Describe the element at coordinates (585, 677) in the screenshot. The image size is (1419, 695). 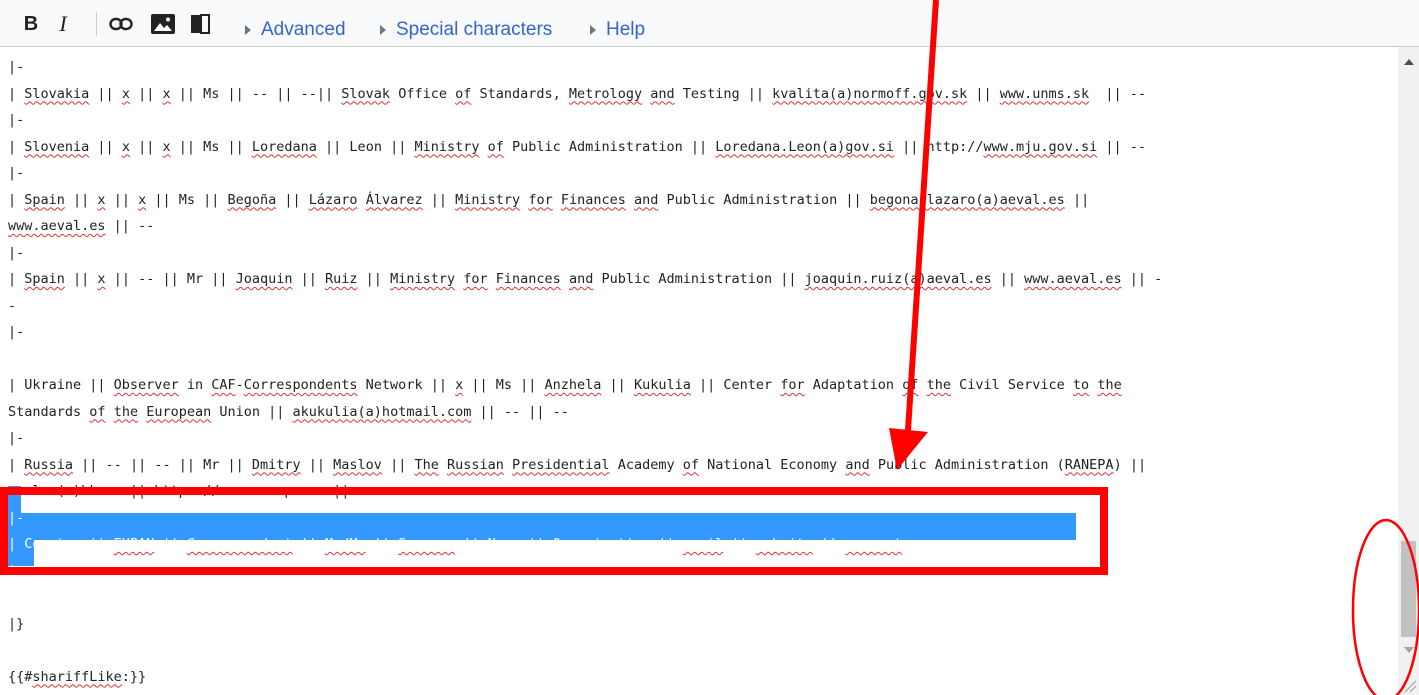
I see `code-line: {{#shariffLike:}}` at that location.